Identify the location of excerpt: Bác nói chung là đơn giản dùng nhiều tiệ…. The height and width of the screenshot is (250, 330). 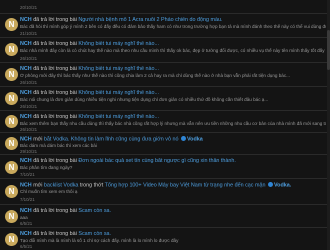
(144, 99).